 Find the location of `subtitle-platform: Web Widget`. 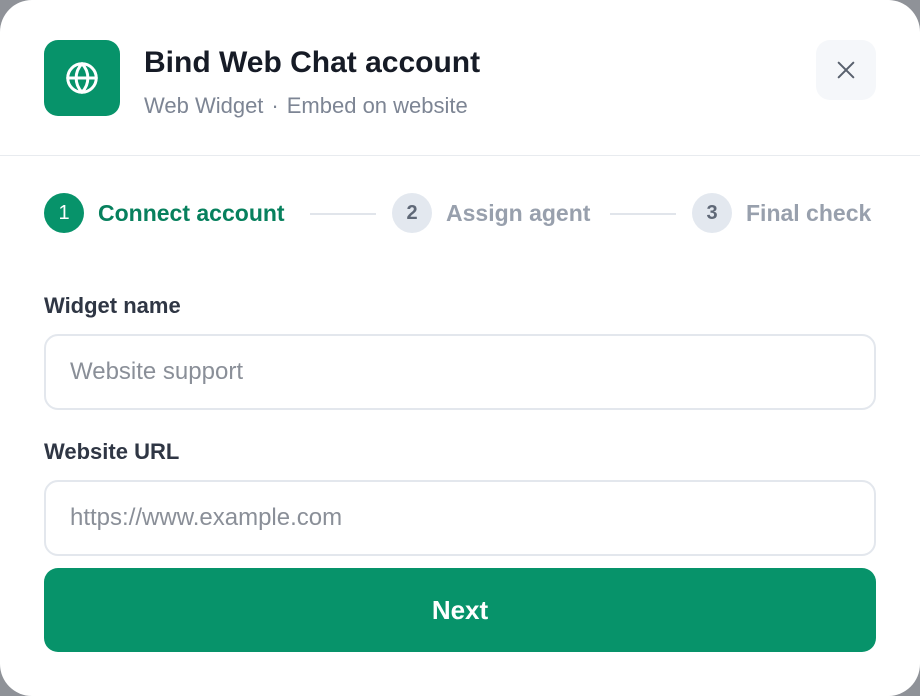

subtitle-platform: Web Widget is located at coordinates (204, 105).